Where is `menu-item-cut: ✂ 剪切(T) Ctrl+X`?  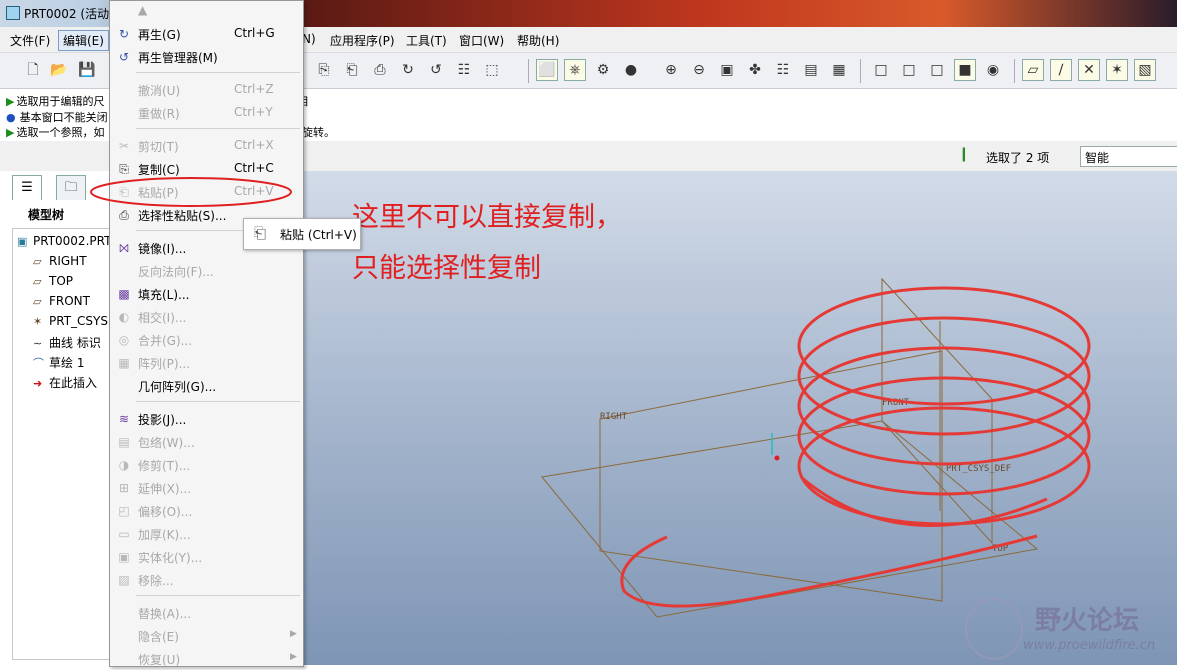 menu-item-cut: ✂ 剪切(T) Ctrl+X is located at coordinates (206, 146).